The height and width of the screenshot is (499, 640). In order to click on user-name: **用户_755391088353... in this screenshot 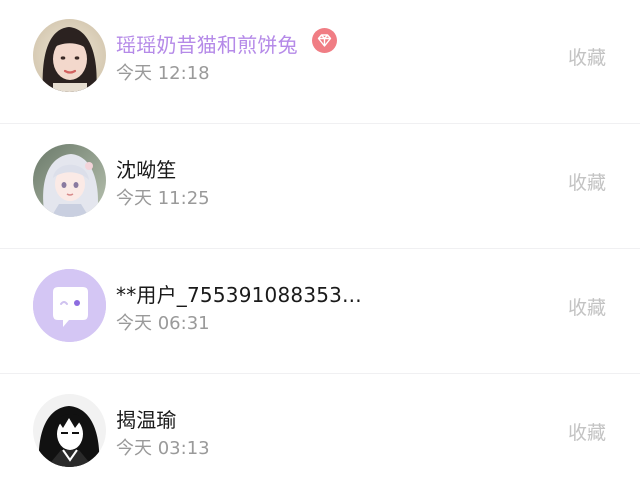, I will do `click(239, 293)`.